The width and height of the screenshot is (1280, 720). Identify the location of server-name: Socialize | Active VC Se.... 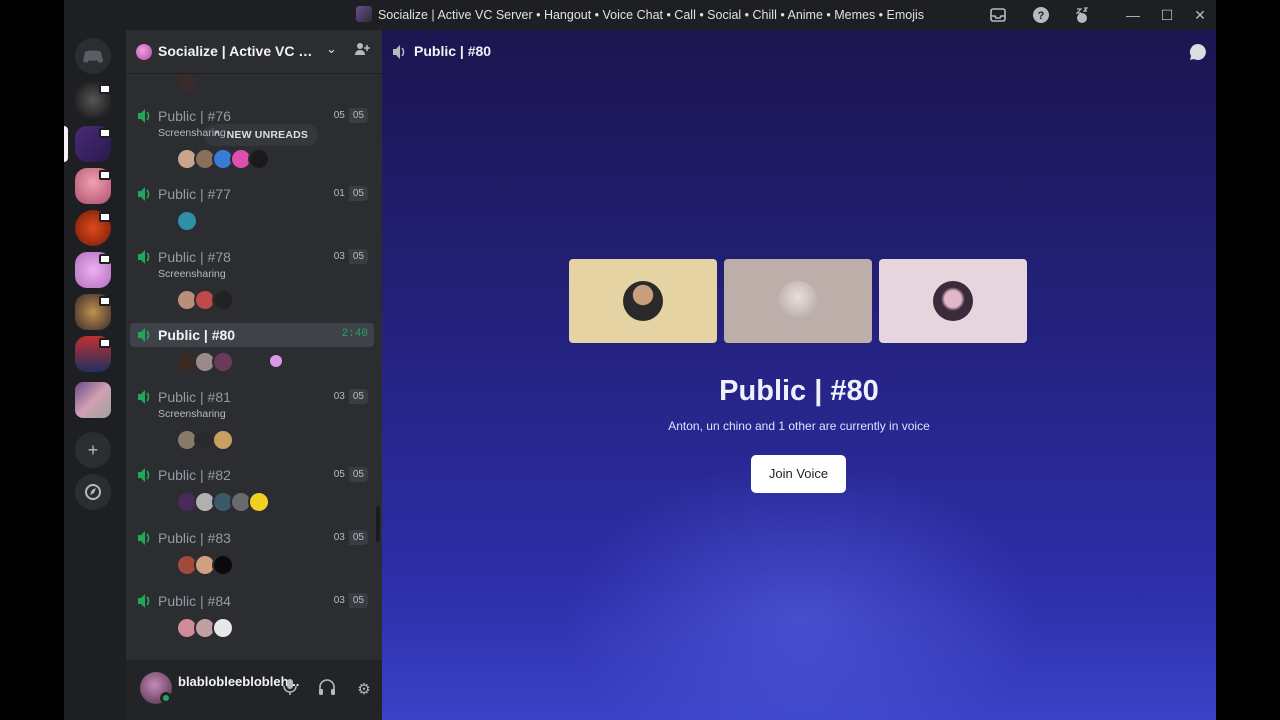
(238, 51).